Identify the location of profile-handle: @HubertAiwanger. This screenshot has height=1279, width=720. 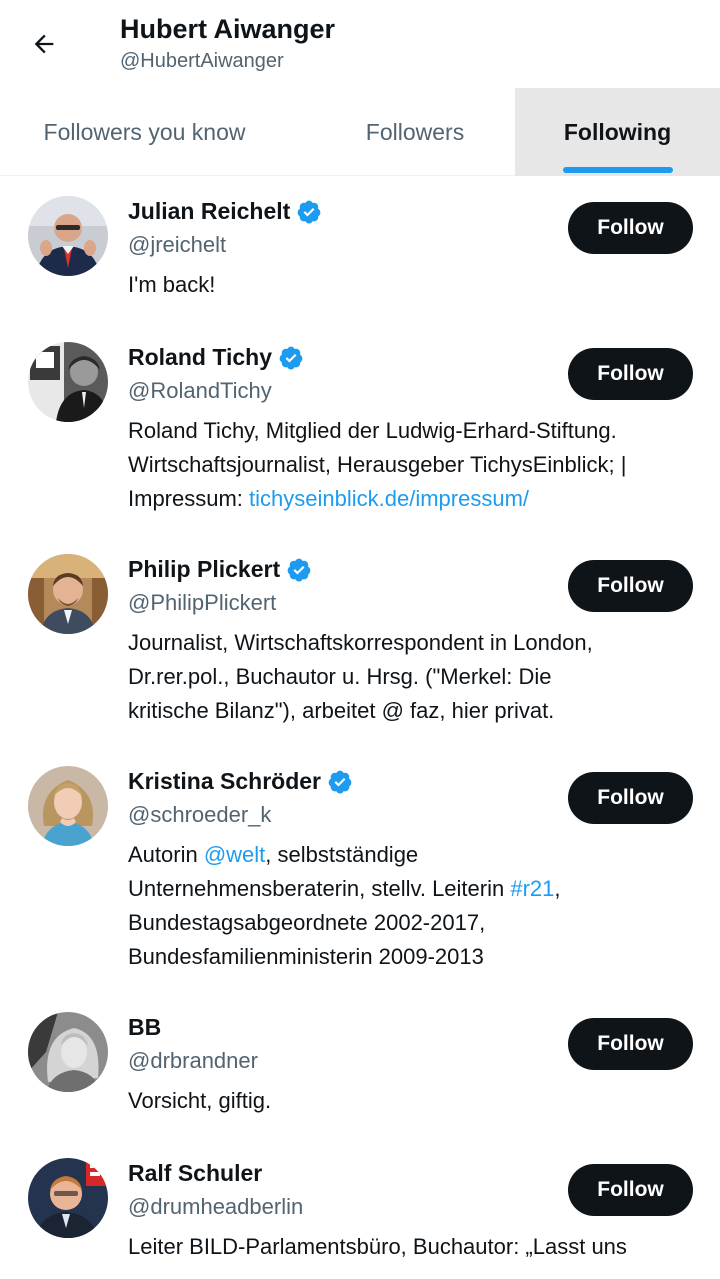
(202, 61).